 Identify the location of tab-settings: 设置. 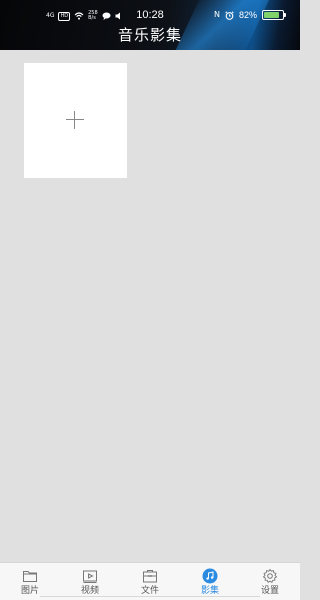
(270, 581).